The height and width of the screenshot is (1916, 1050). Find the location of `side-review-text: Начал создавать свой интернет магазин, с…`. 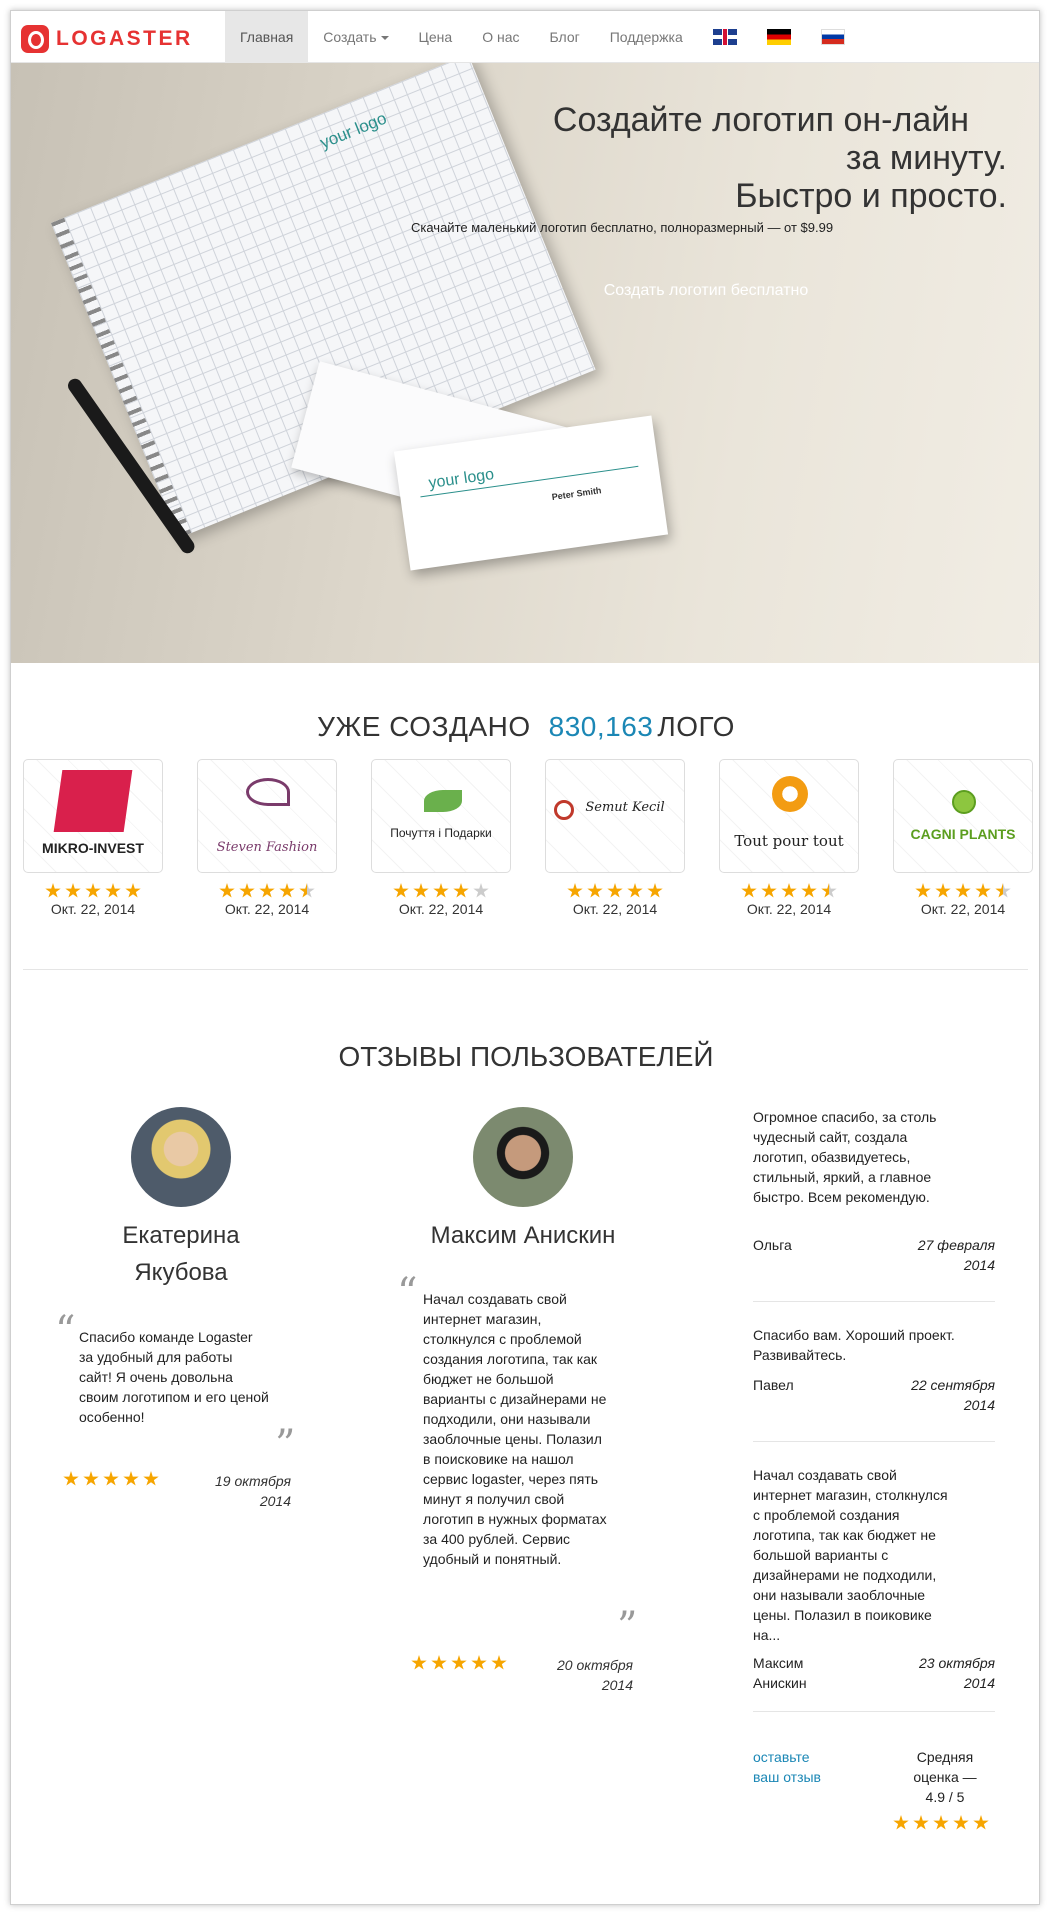

side-review-text: Начал создавать свой интернет магазин, с… is located at coordinates (850, 1555).